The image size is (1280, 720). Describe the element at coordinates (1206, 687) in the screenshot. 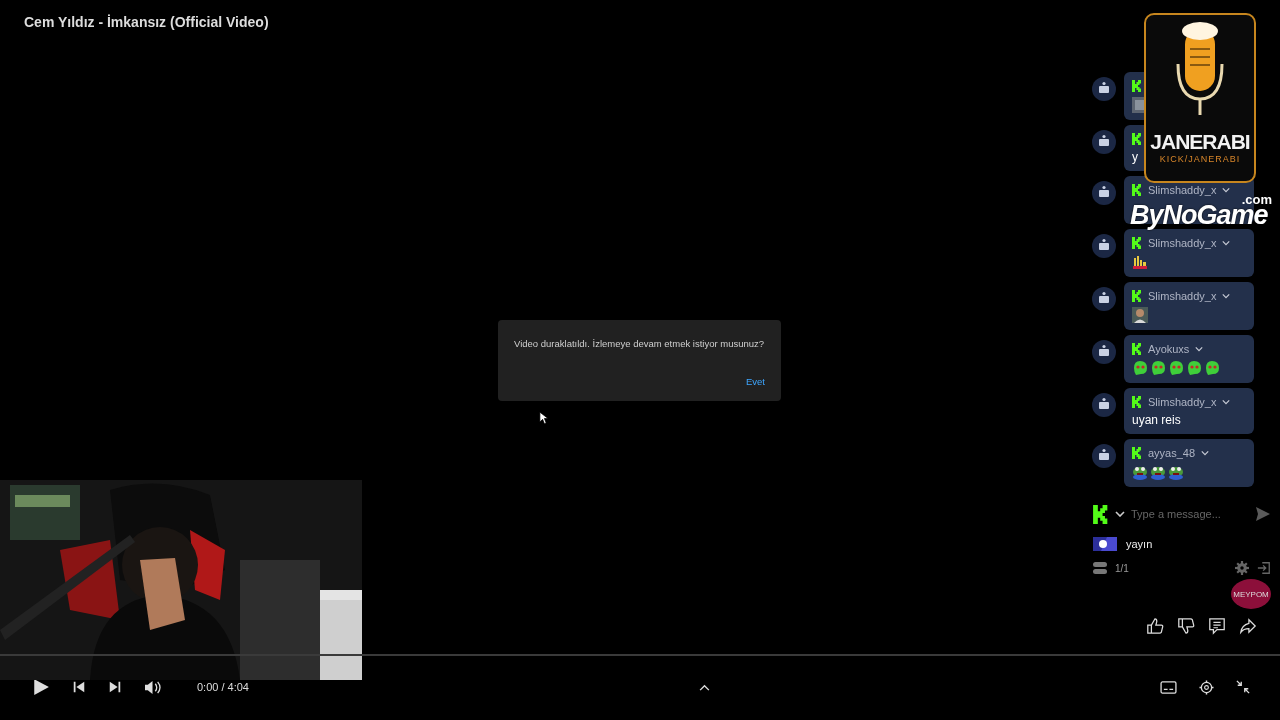

I see `settings-icon` at that location.